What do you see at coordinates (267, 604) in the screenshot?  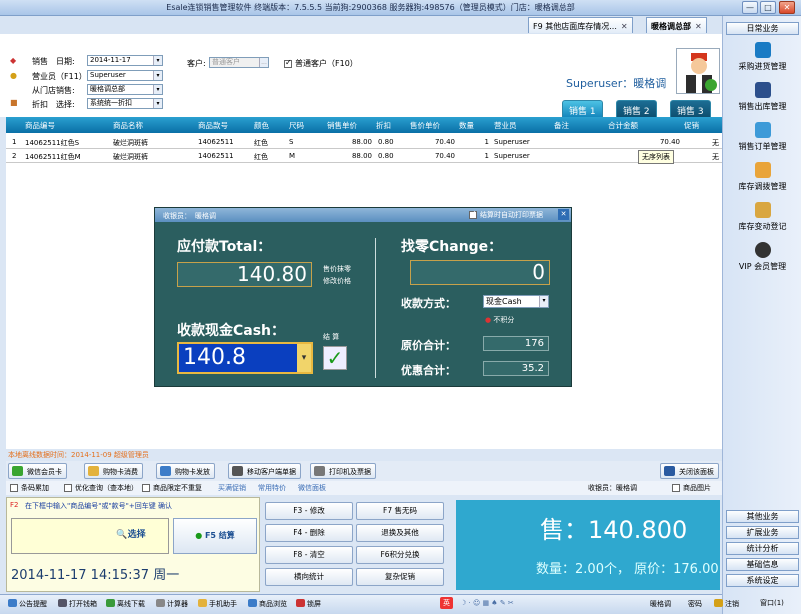 I see `product-browse-button: 商品浏览` at bounding box center [267, 604].